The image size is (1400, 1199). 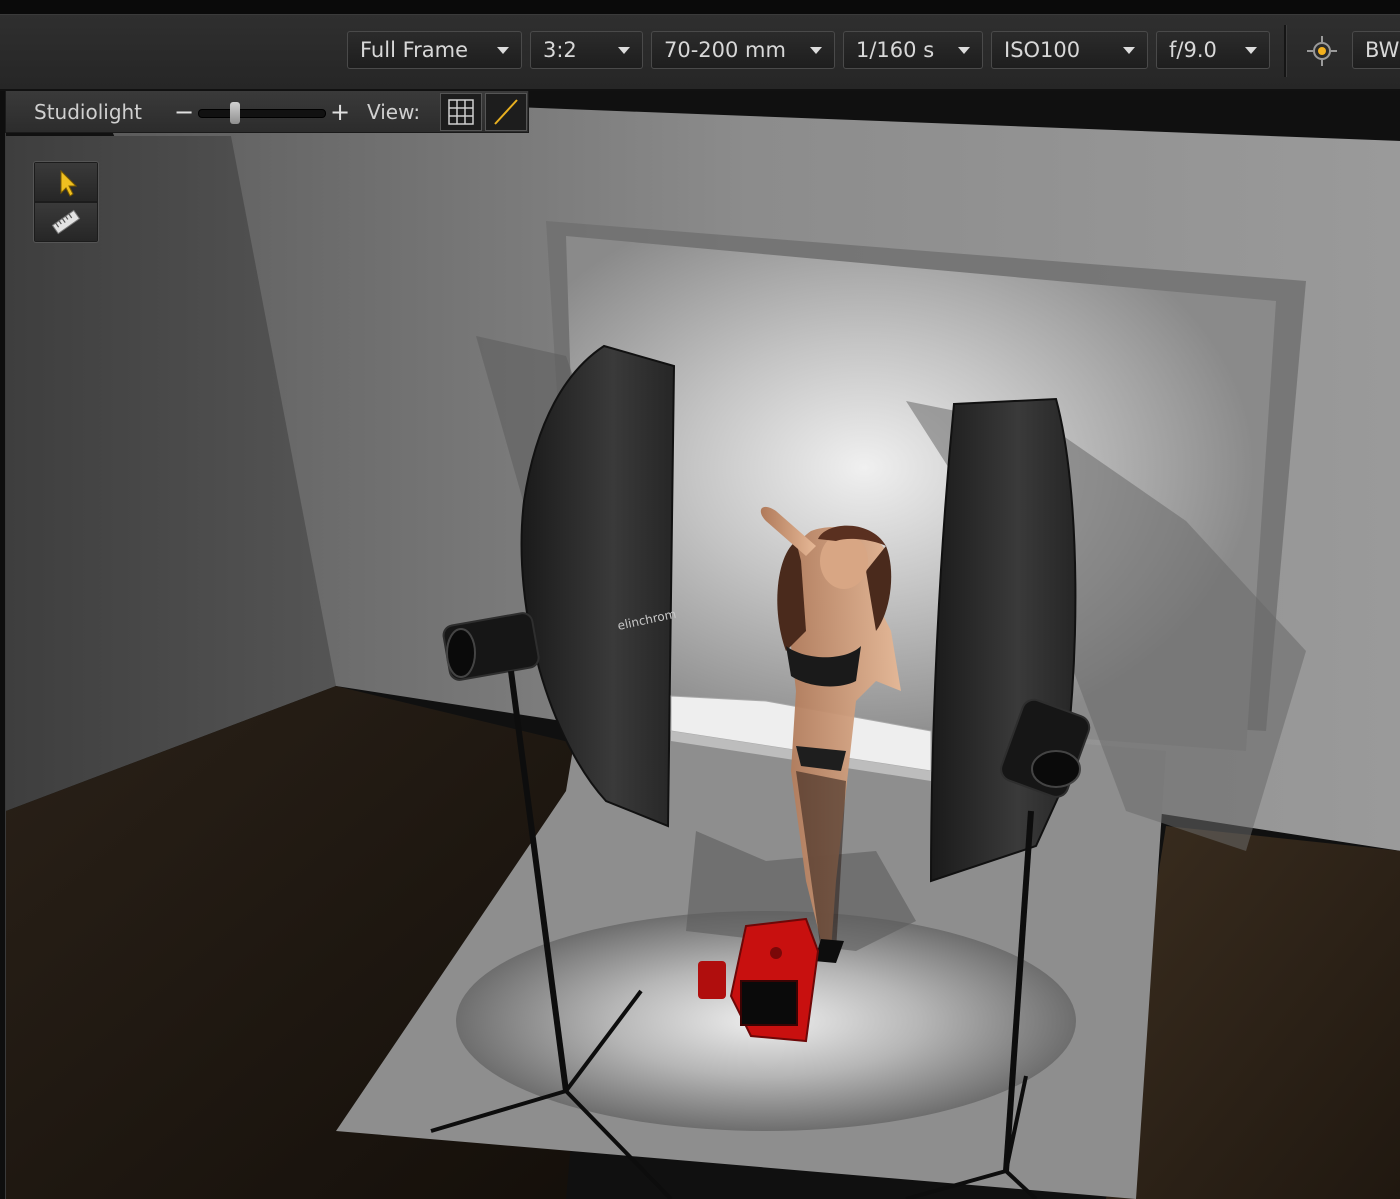 I want to click on diagonal-view-icon, so click(x=506, y=112).